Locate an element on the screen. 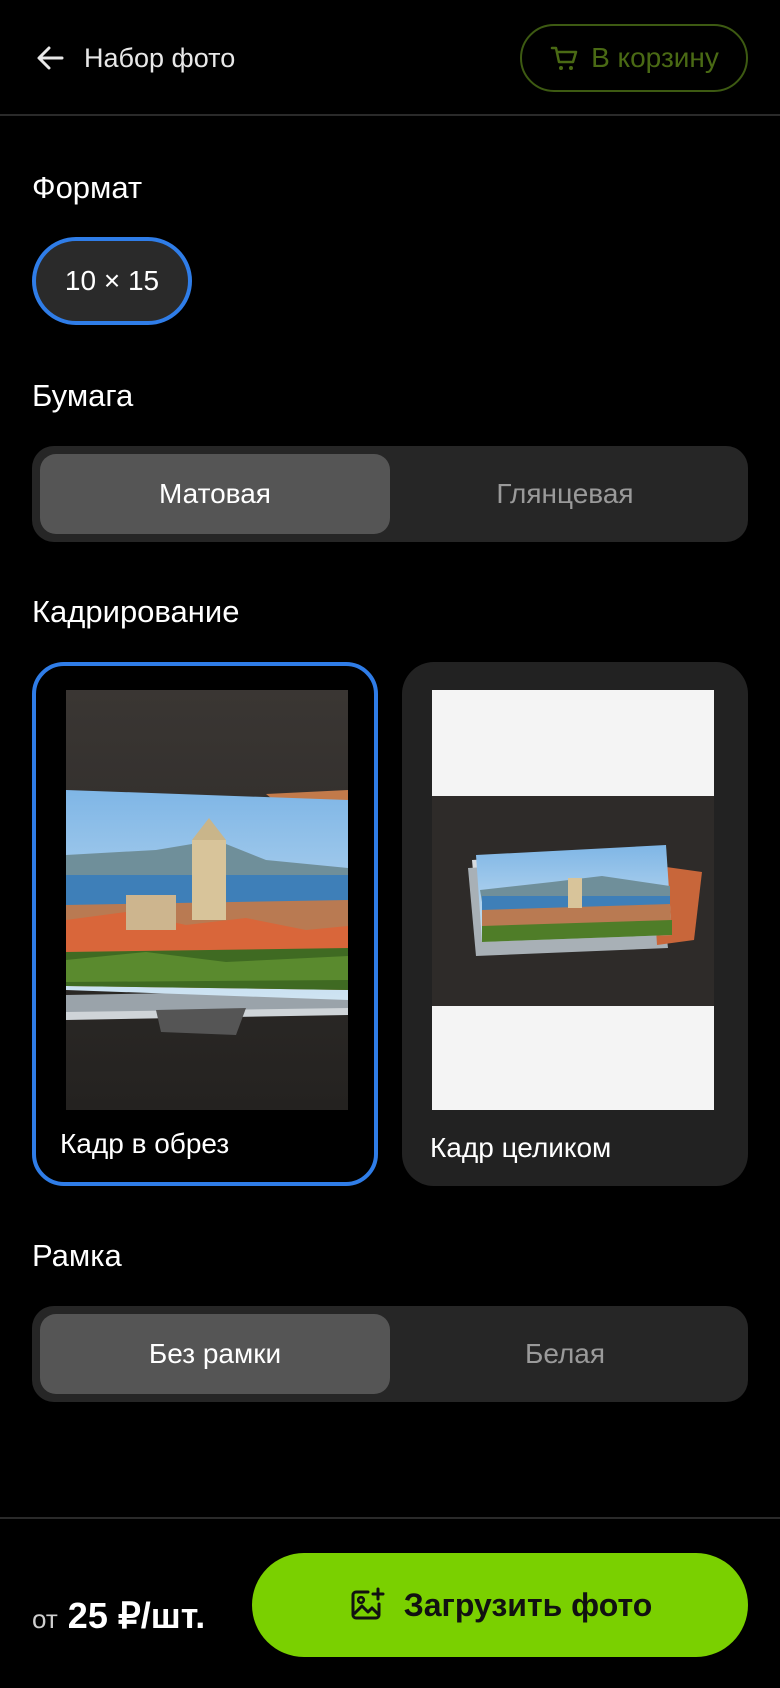  paper-option-glossy-label: Глянцевая is located at coordinates (565, 493).